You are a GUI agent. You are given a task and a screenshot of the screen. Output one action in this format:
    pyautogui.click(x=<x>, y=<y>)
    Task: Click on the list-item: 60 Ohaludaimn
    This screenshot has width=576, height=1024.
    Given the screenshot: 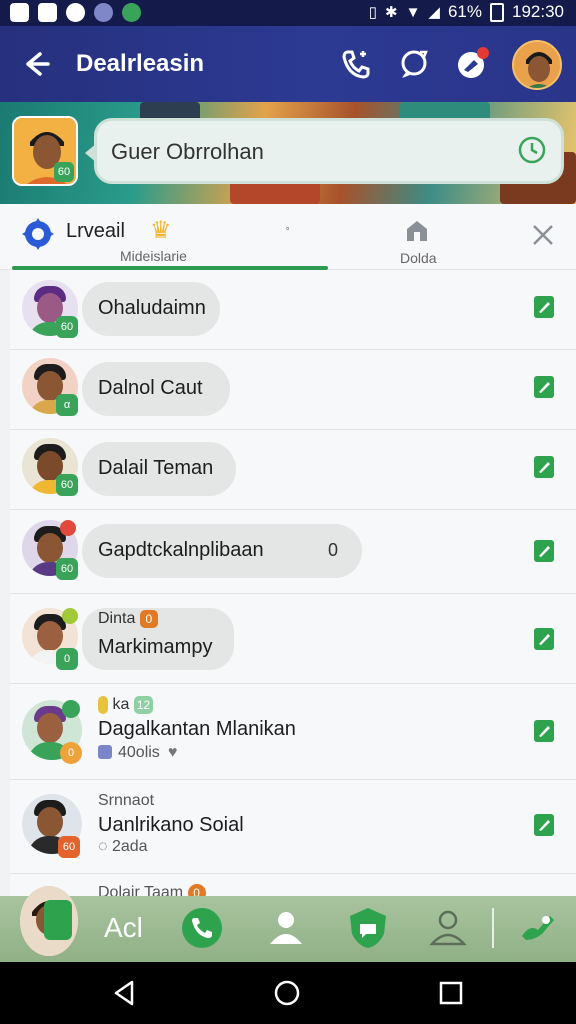 What is the action you would take?
    pyautogui.click(x=293, y=310)
    